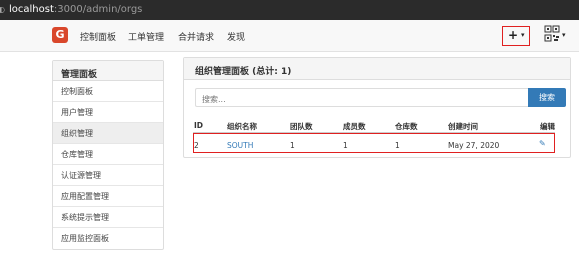 The height and width of the screenshot is (264, 579). Describe the element at coordinates (108, 133) in the screenshot. I see `sidebar-item-organizations: 组织管理` at that location.